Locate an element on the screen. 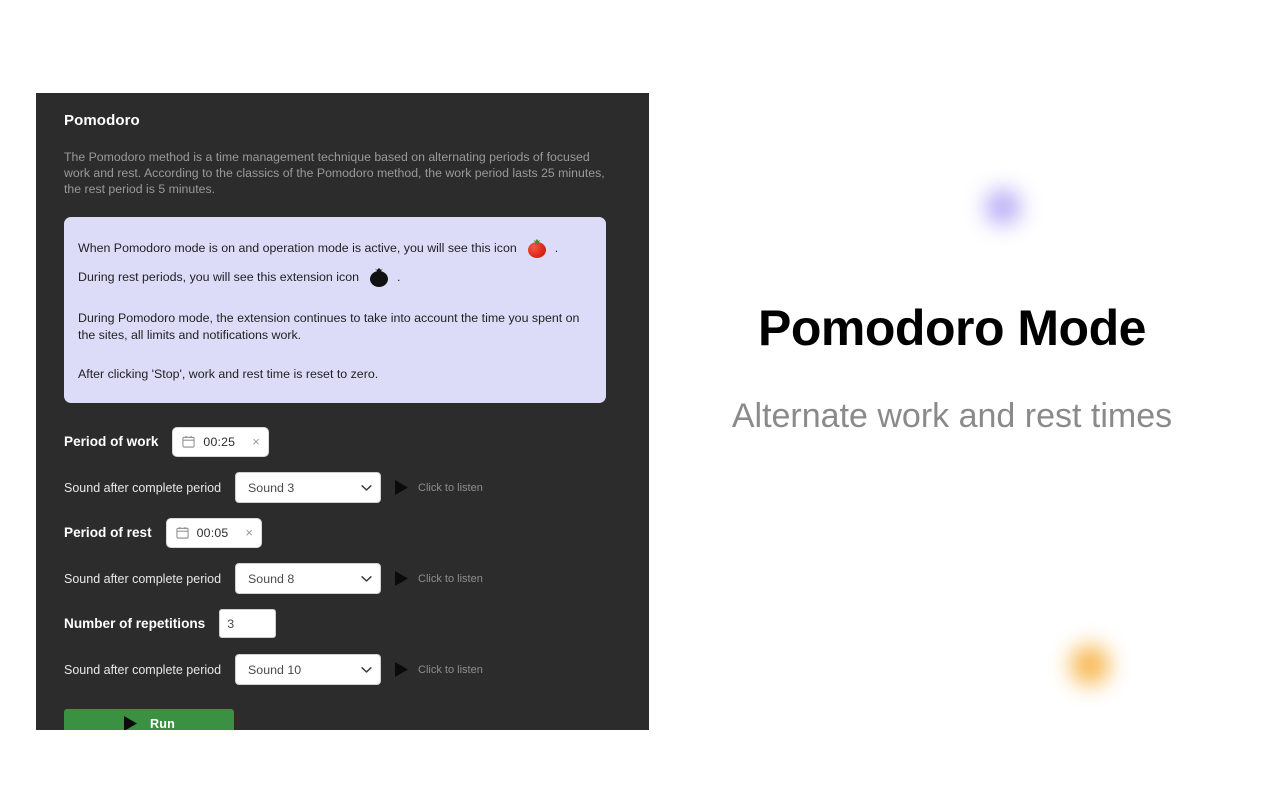 The image size is (1280, 800). period-of-work-timepicker: 00:25 × is located at coordinates (220, 441).